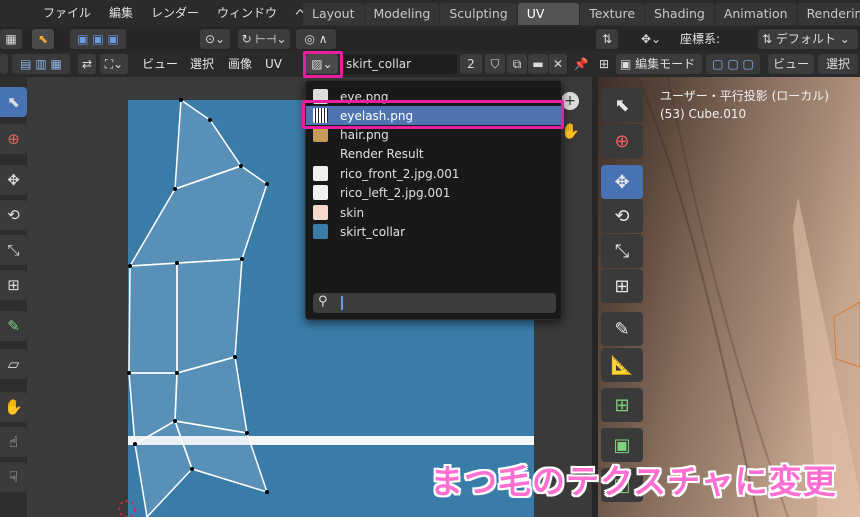  I want to click on cursor-icon: ⬉, so click(43, 39).